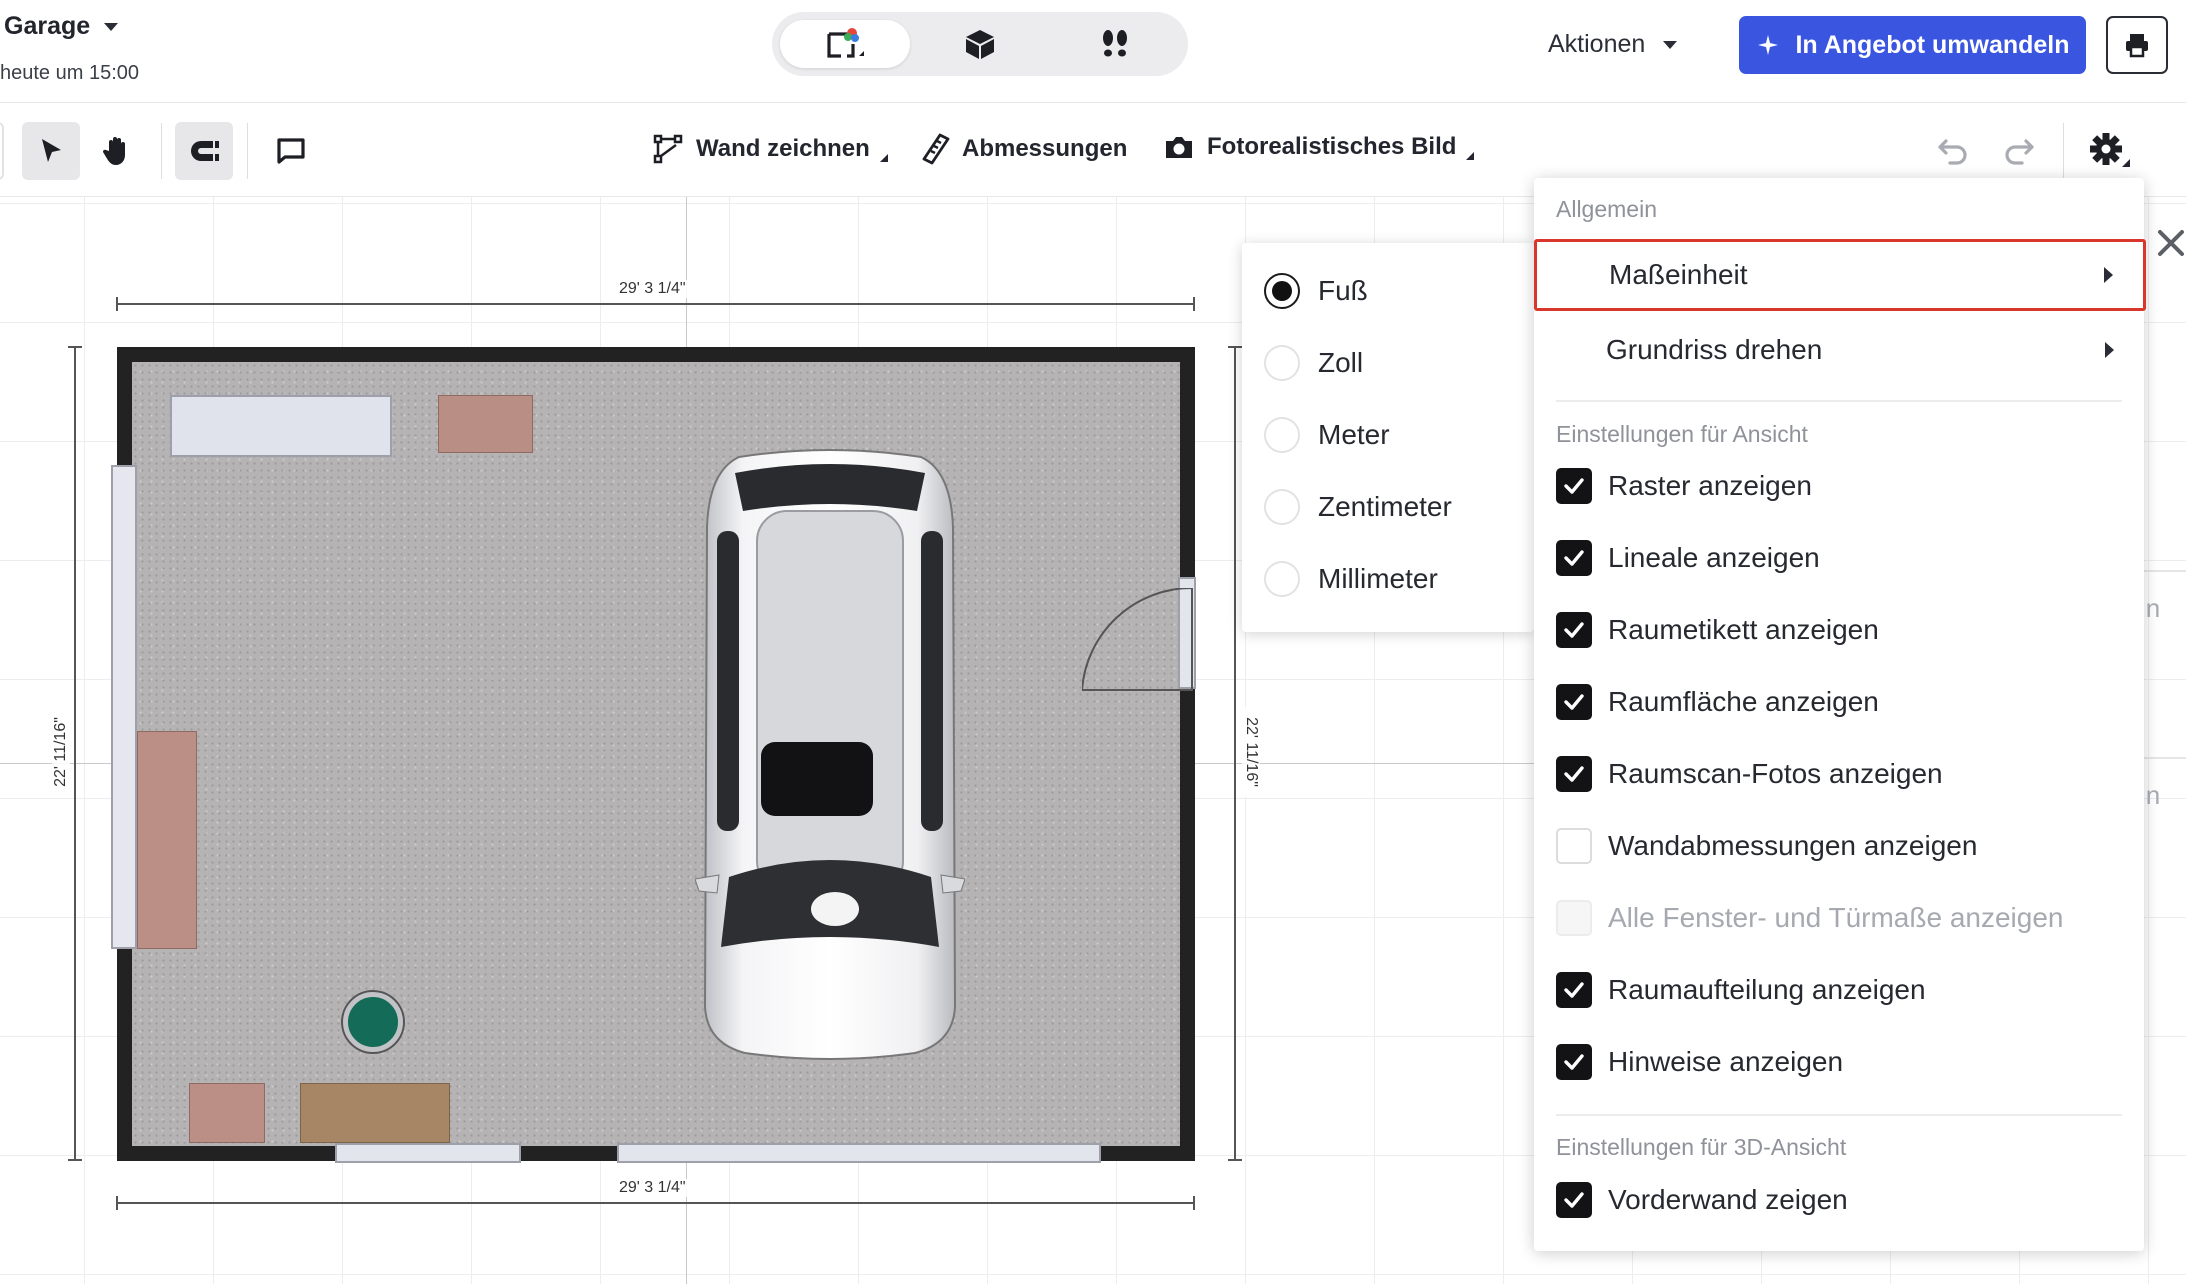 This screenshot has height=1284, width=2186. What do you see at coordinates (375, 1113) in the screenshot?
I see `wooden-table` at bounding box center [375, 1113].